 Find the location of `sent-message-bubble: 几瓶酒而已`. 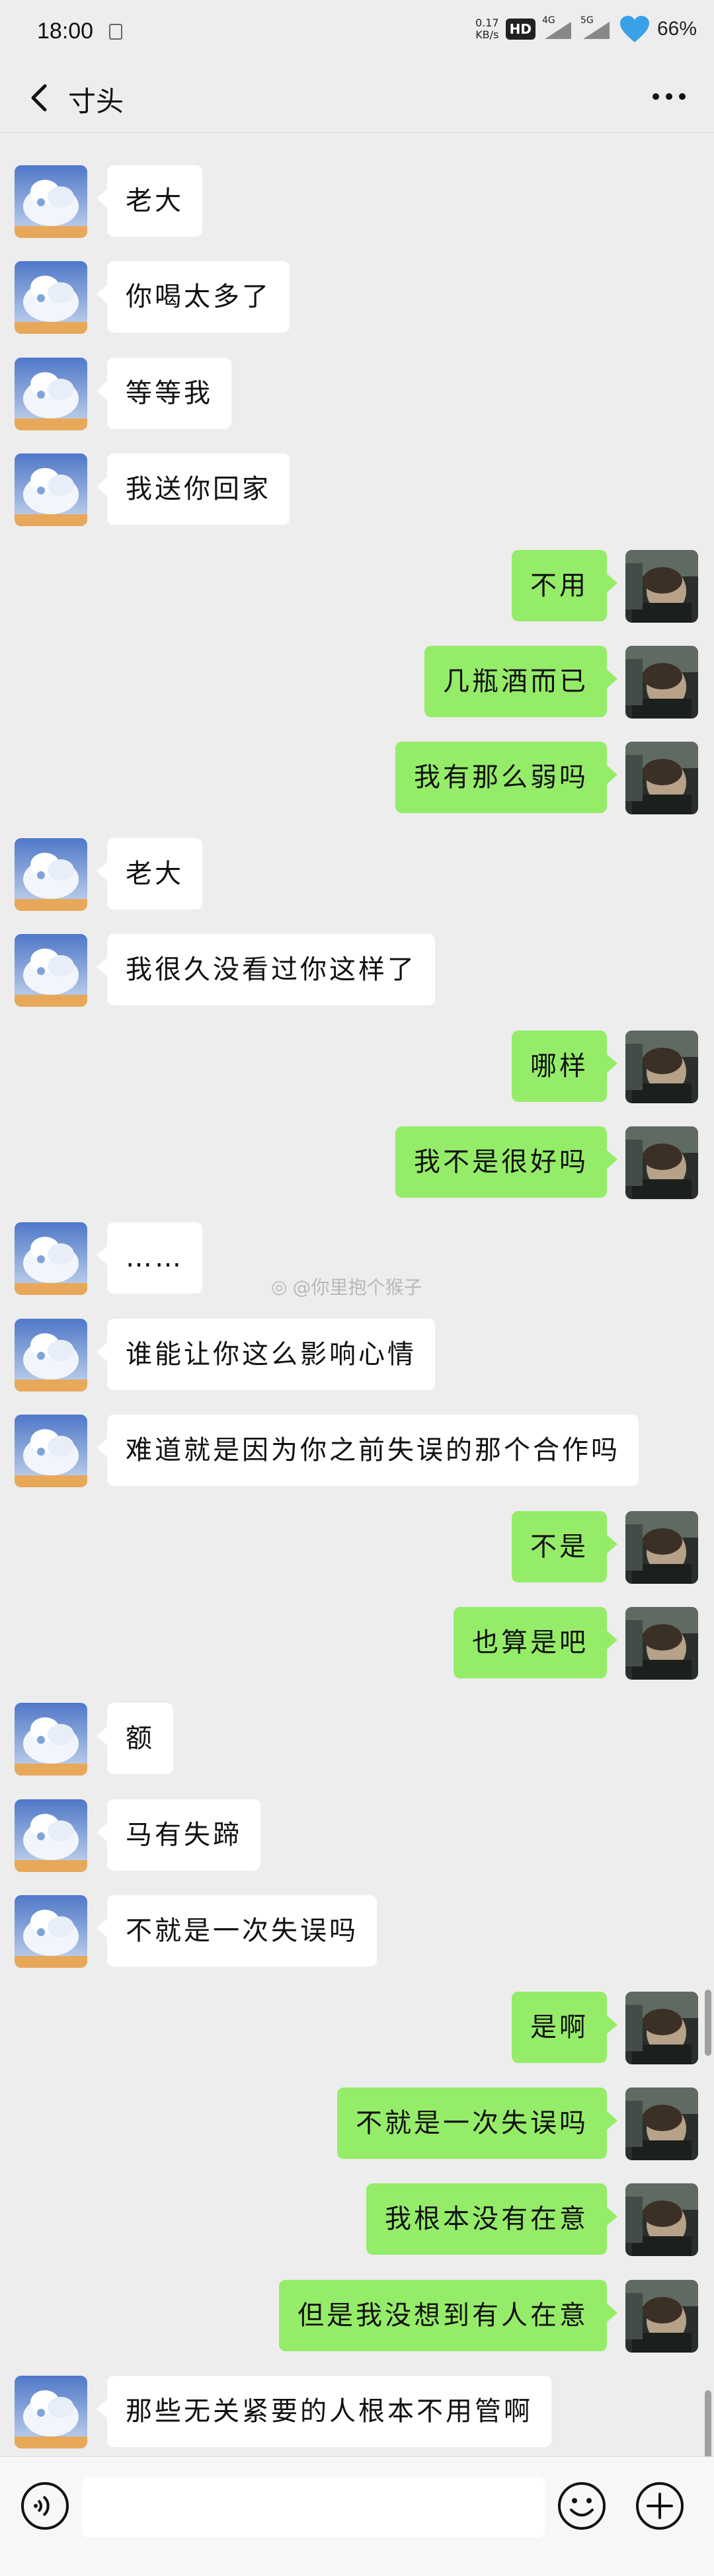

sent-message-bubble: 几瓶酒而已 is located at coordinates (520, 681).